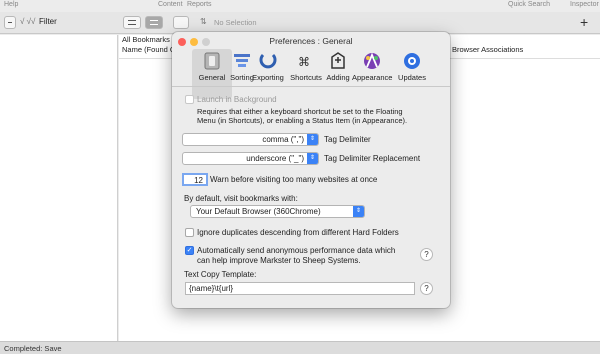  What do you see at coordinates (241, 198) in the screenshot?
I see `visit-with-label: By default, visit bookmarks with:` at bounding box center [241, 198].